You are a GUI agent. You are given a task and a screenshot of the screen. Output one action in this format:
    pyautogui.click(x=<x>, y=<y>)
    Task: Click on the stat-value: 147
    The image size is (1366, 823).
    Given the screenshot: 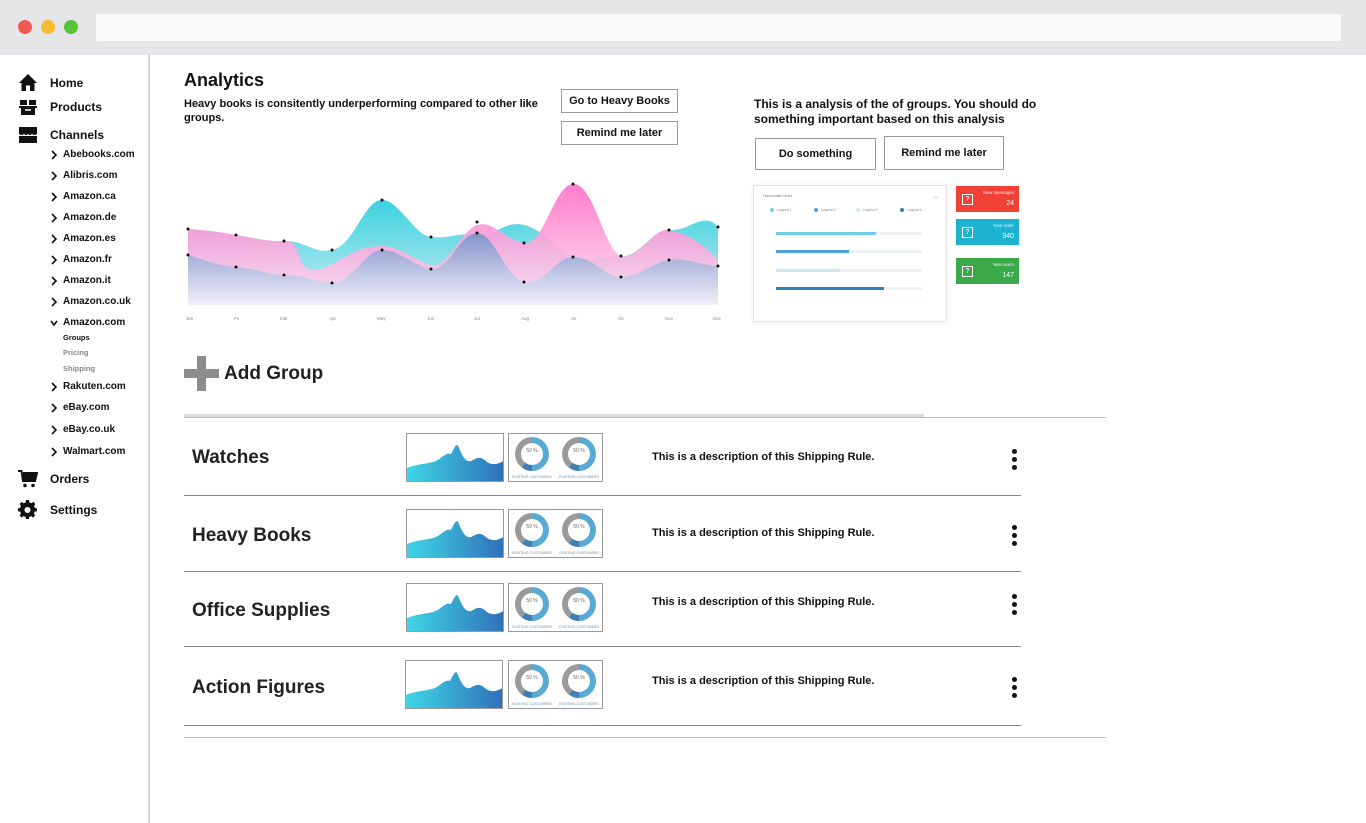 What is the action you would take?
    pyautogui.click(x=1008, y=275)
    